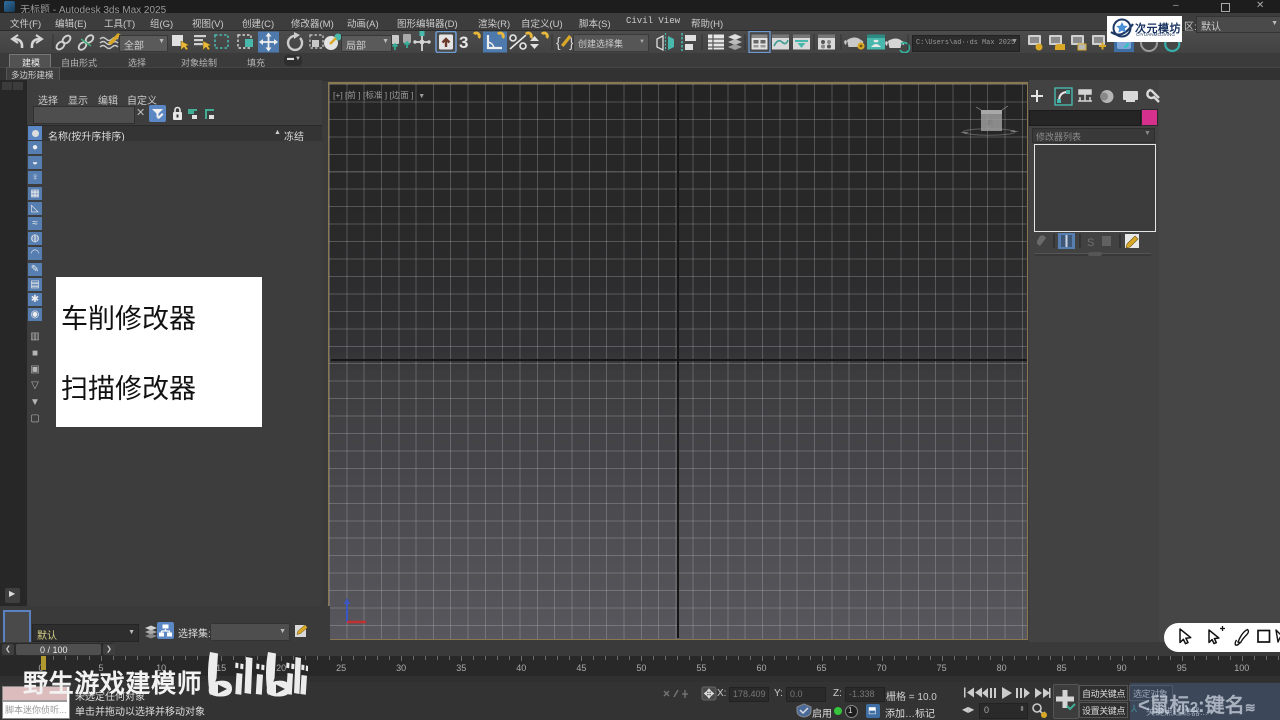 This screenshot has height=720, width=1280. I want to click on svg-text: S, so click(1090, 243).